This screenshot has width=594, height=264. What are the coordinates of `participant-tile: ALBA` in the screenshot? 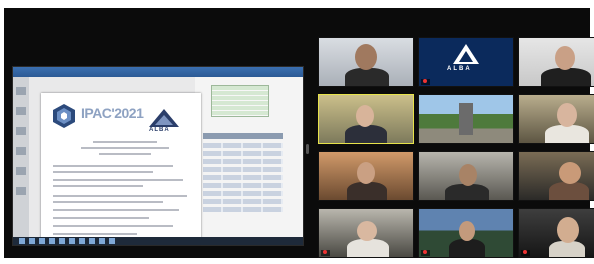 It's located at (466, 62).